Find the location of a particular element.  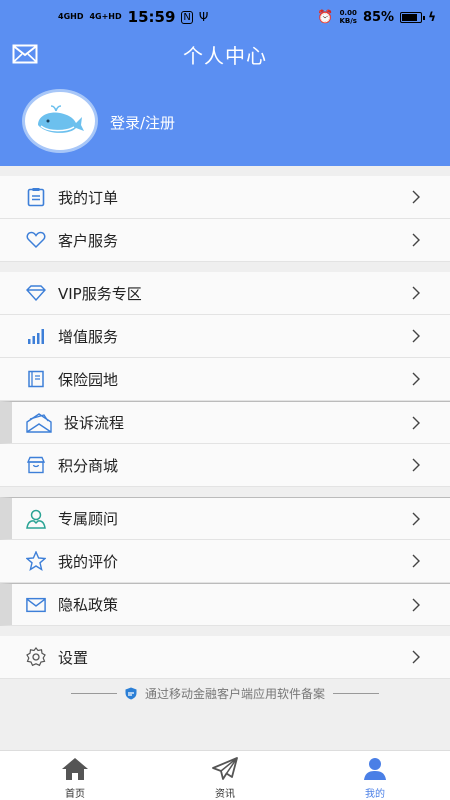

speed-unit: KB/s is located at coordinates (348, 21).